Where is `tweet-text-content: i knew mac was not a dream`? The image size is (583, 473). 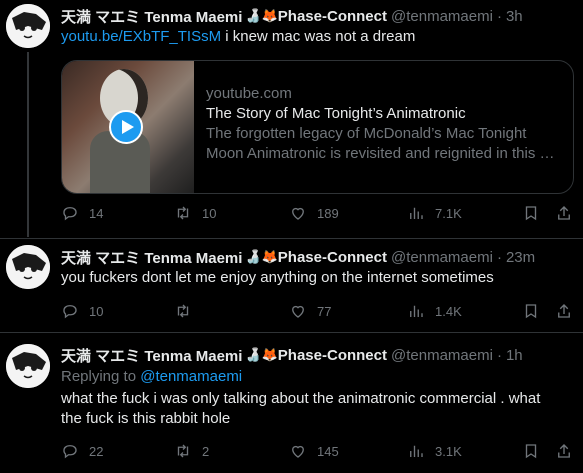
tweet-text-content: i knew mac was not a dream is located at coordinates (318, 36).